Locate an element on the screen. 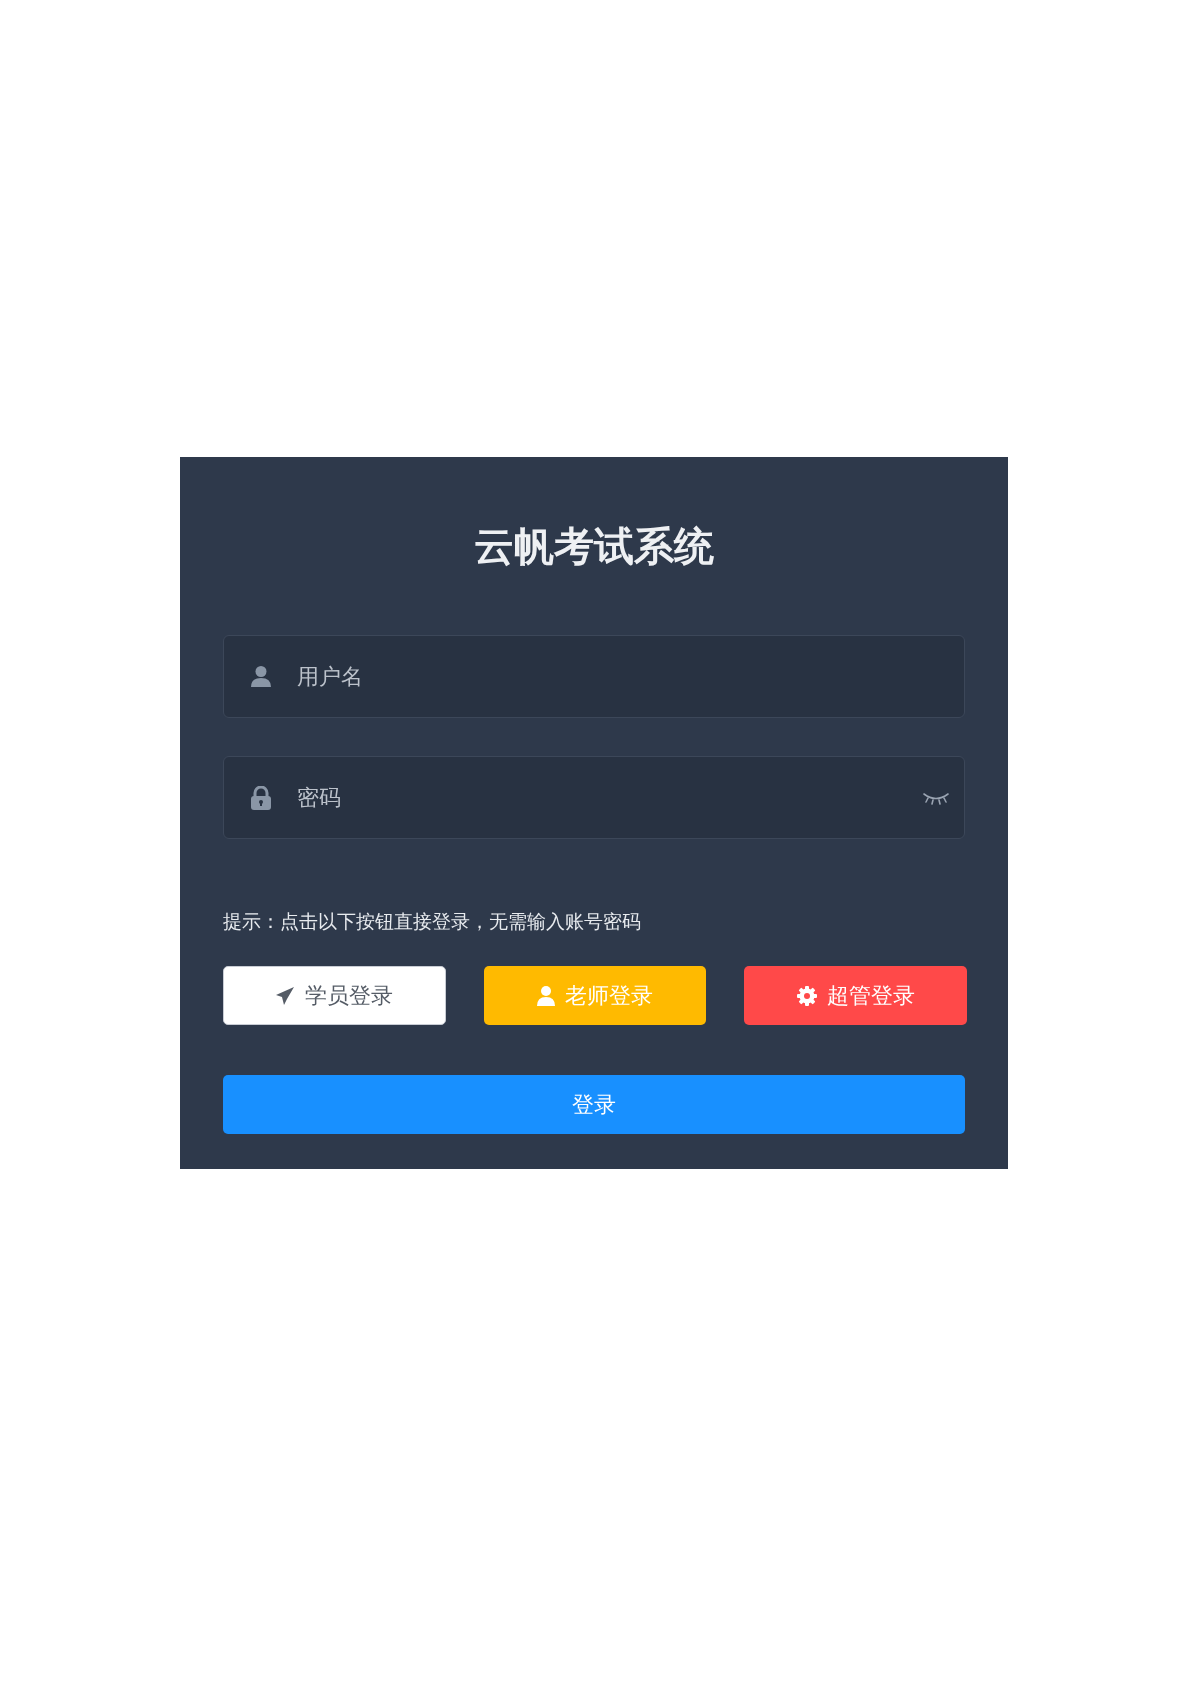  username-field: 用户名 is located at coordinates (594, 676).